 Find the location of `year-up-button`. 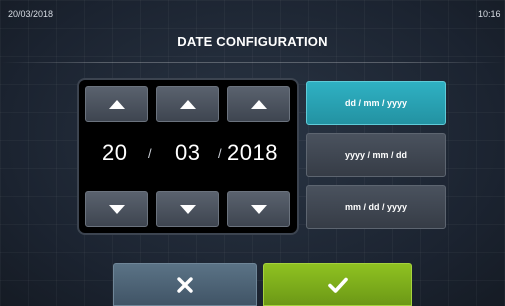

year-up-button is located at coordinates (258, 104).